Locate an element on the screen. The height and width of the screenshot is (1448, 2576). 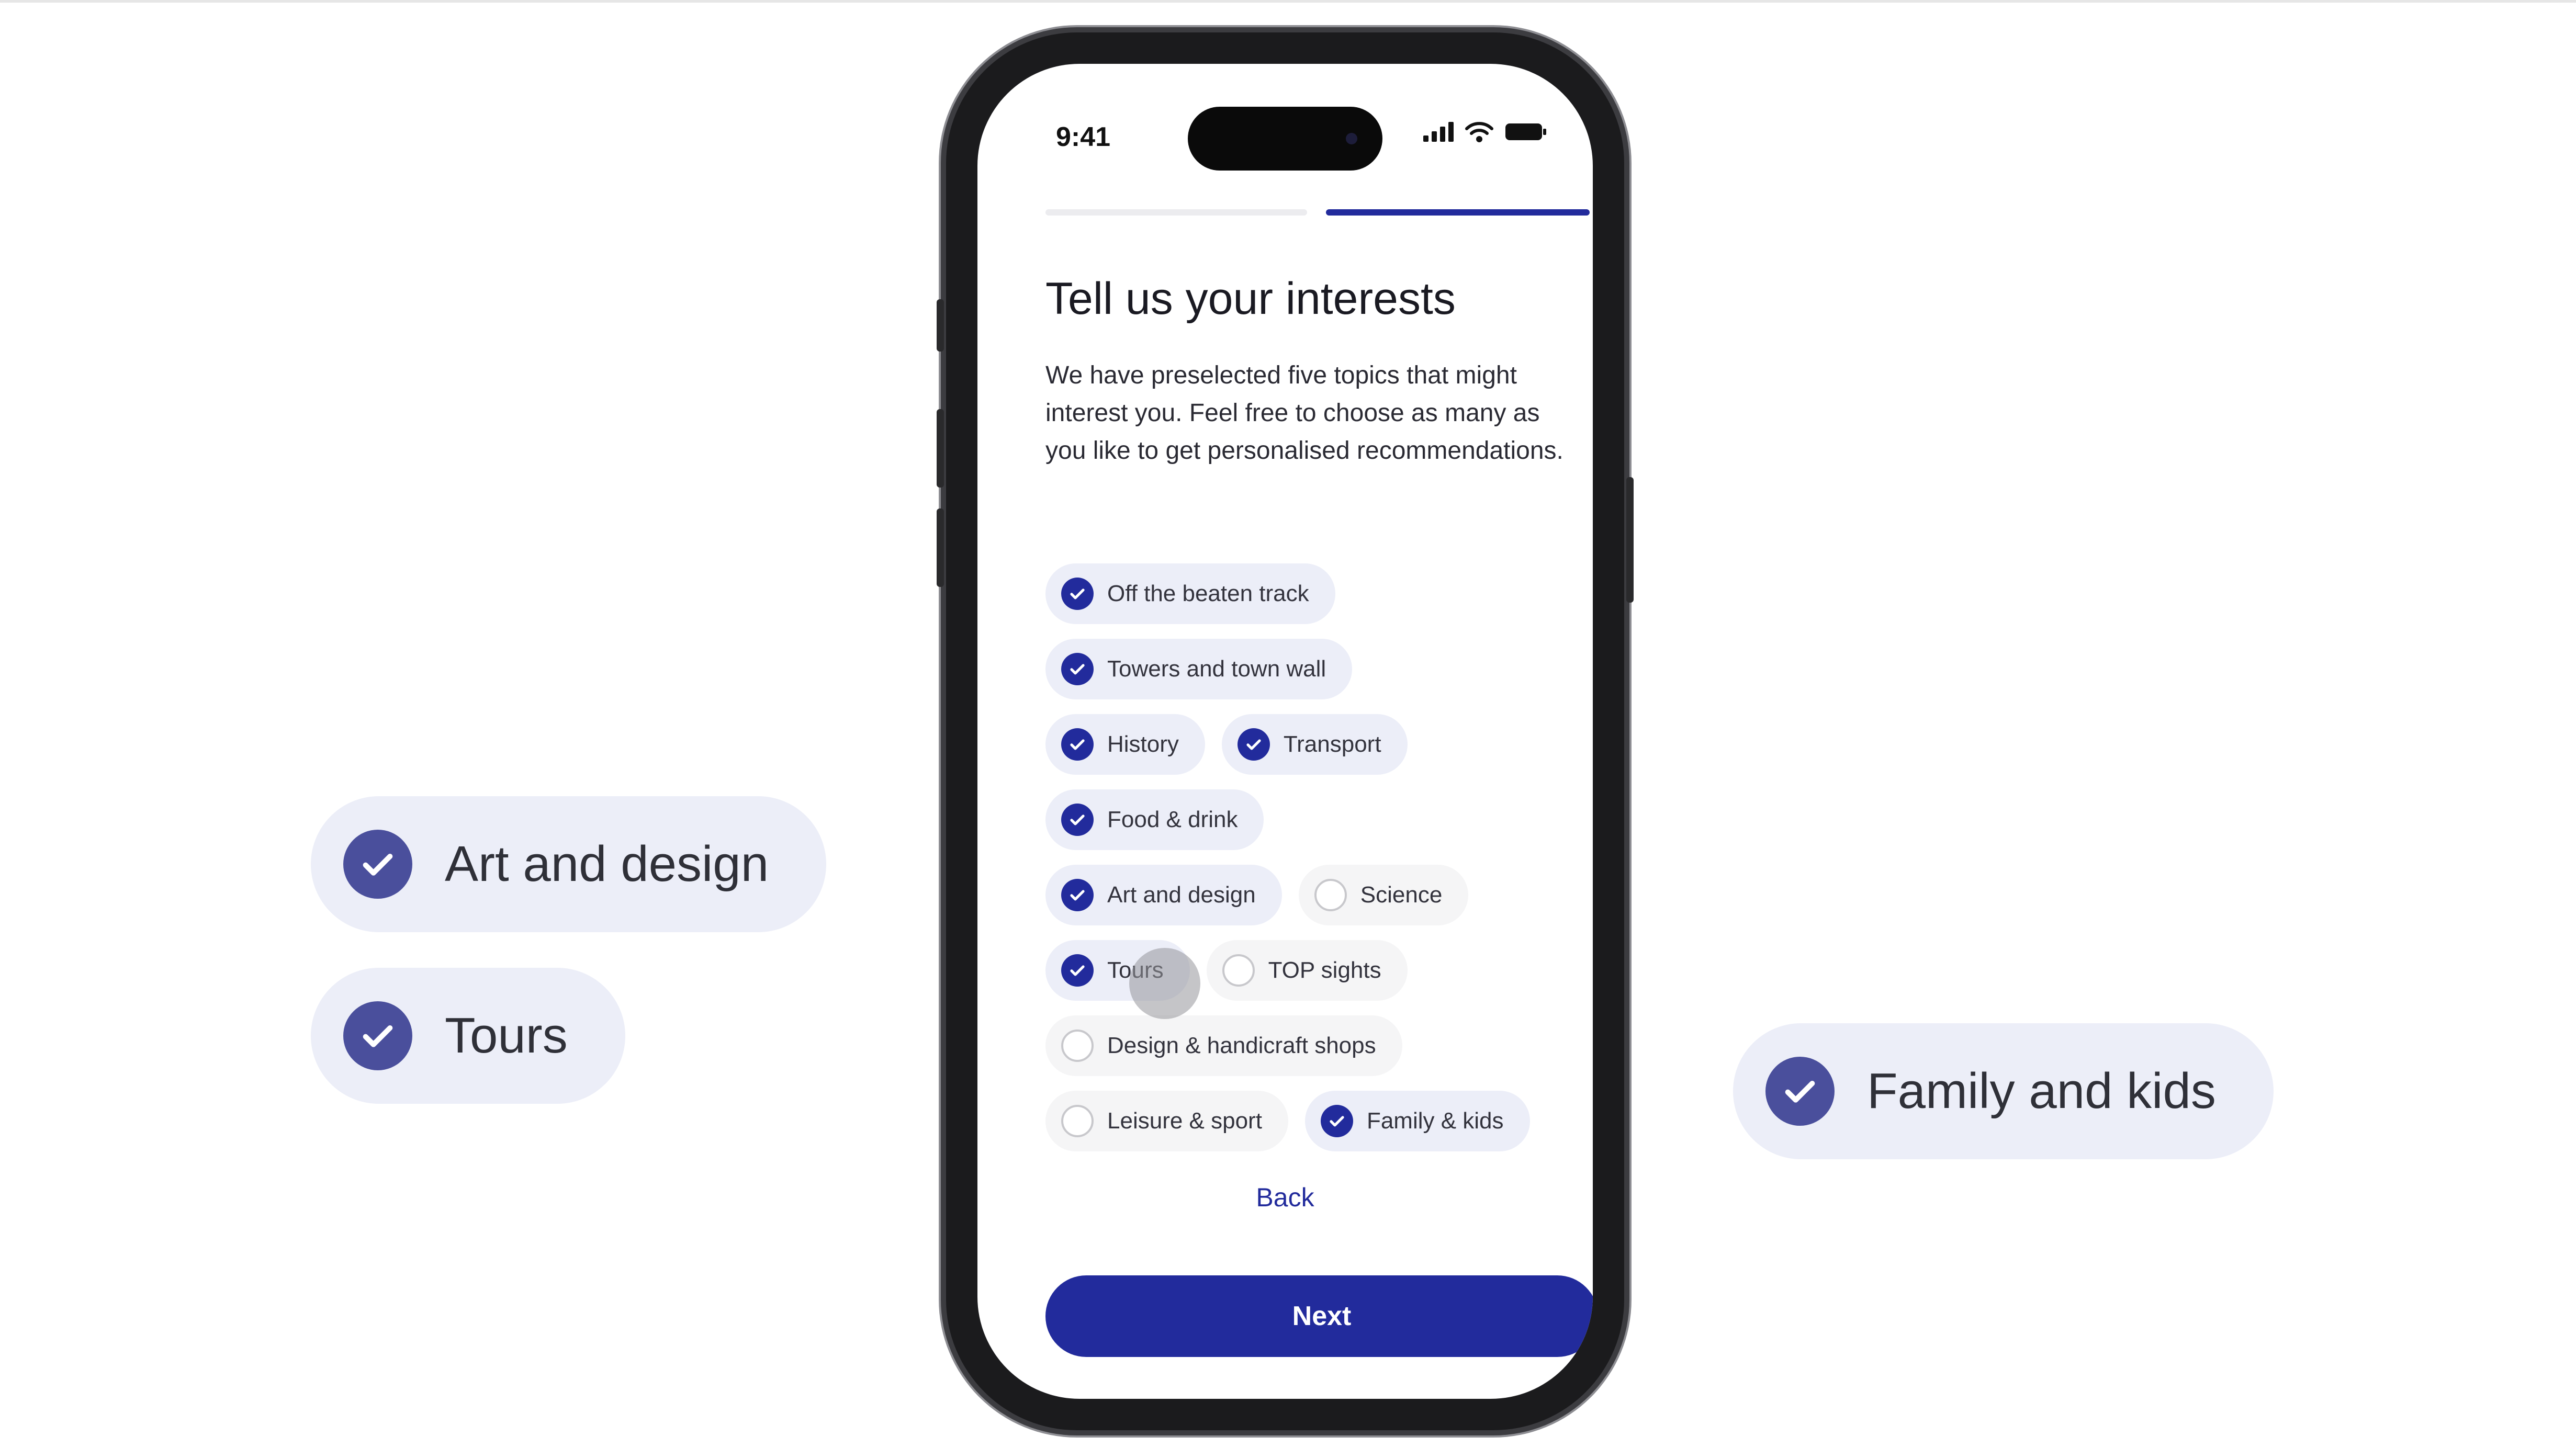
status-icons is located at coordinates (1485, 131).